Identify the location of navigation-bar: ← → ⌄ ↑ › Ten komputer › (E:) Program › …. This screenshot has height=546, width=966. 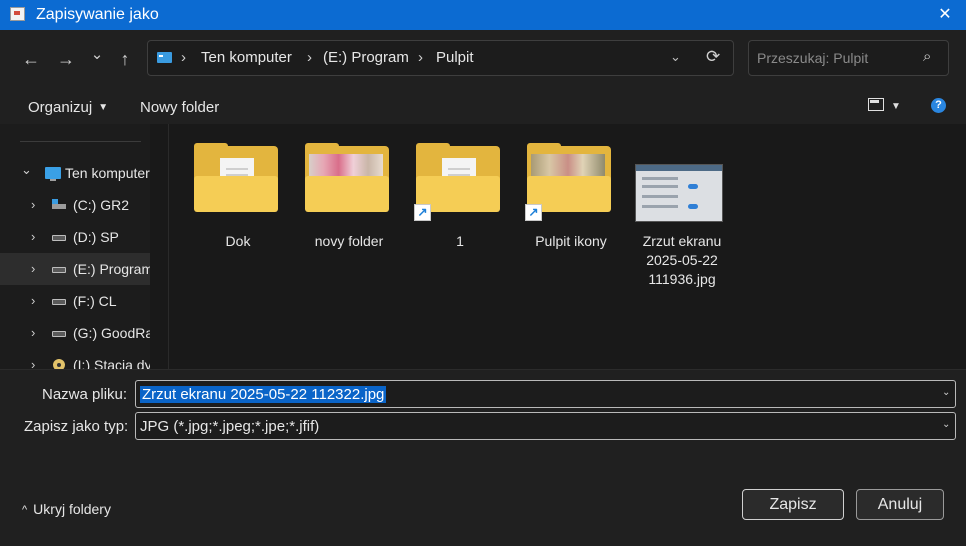
(483, 59).